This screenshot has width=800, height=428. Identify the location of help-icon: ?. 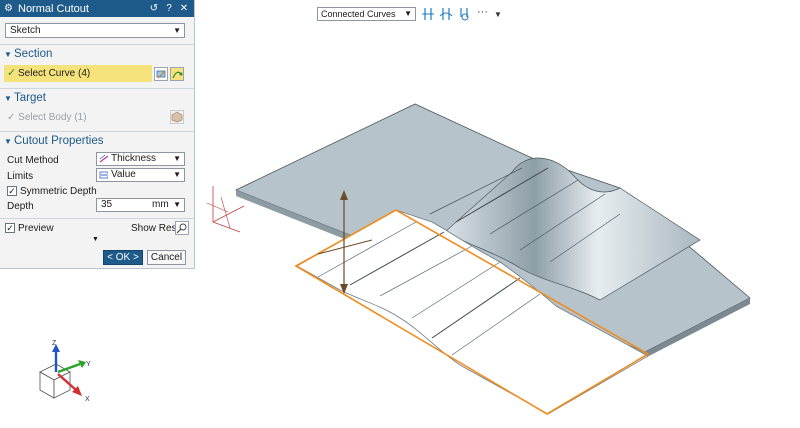
(169, 8).